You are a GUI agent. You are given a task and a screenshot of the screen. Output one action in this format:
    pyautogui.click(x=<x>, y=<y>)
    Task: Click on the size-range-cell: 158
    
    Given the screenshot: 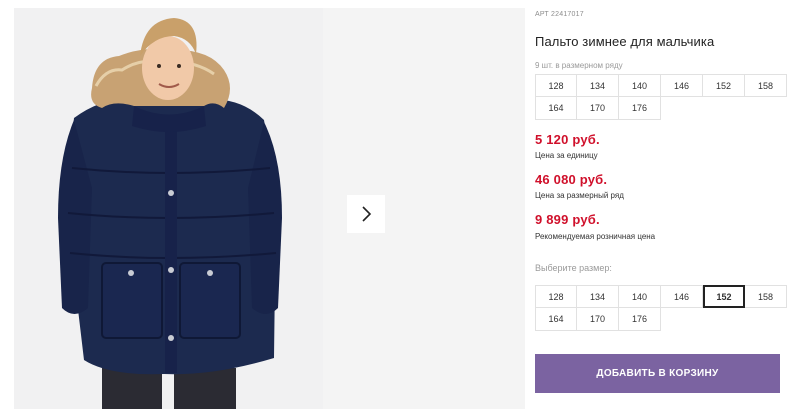 What is the action you would take?
    pyautogui.click(x=766, y=85)
    